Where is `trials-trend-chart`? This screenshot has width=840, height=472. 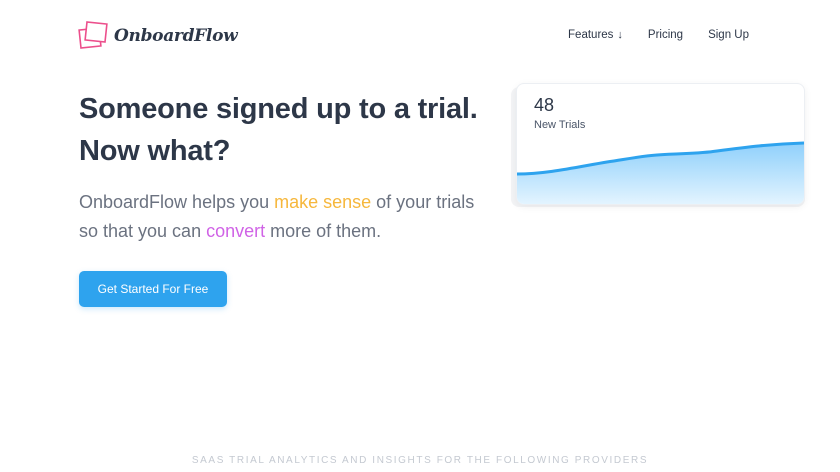 trials-trend-chart is located at coordinates (660, 172).